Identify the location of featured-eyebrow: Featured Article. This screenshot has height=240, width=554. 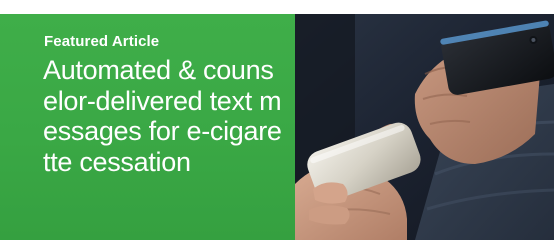
(102, 41).